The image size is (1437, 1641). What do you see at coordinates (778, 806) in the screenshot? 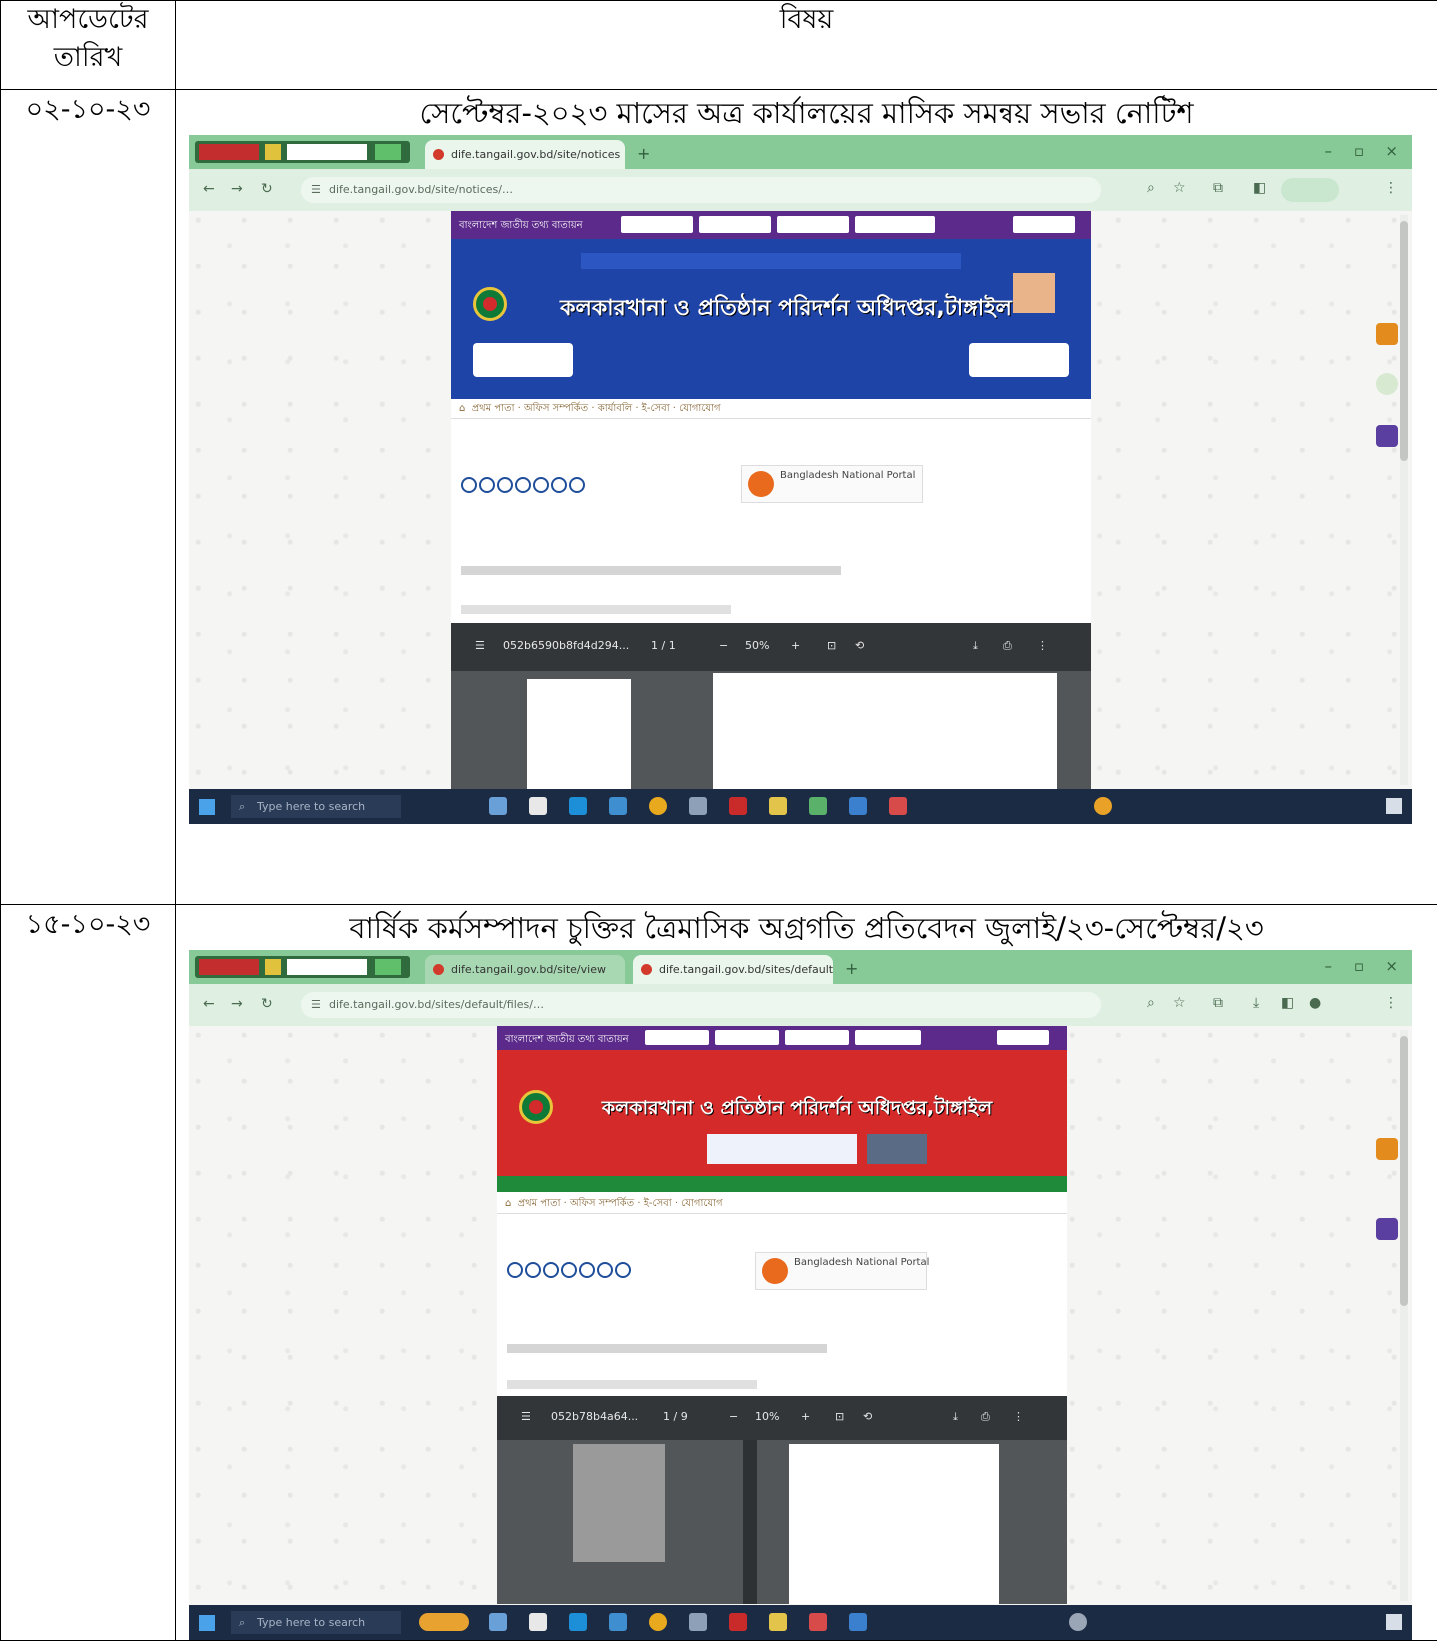
I see `folder-icon` at bounding box center [778, 806].